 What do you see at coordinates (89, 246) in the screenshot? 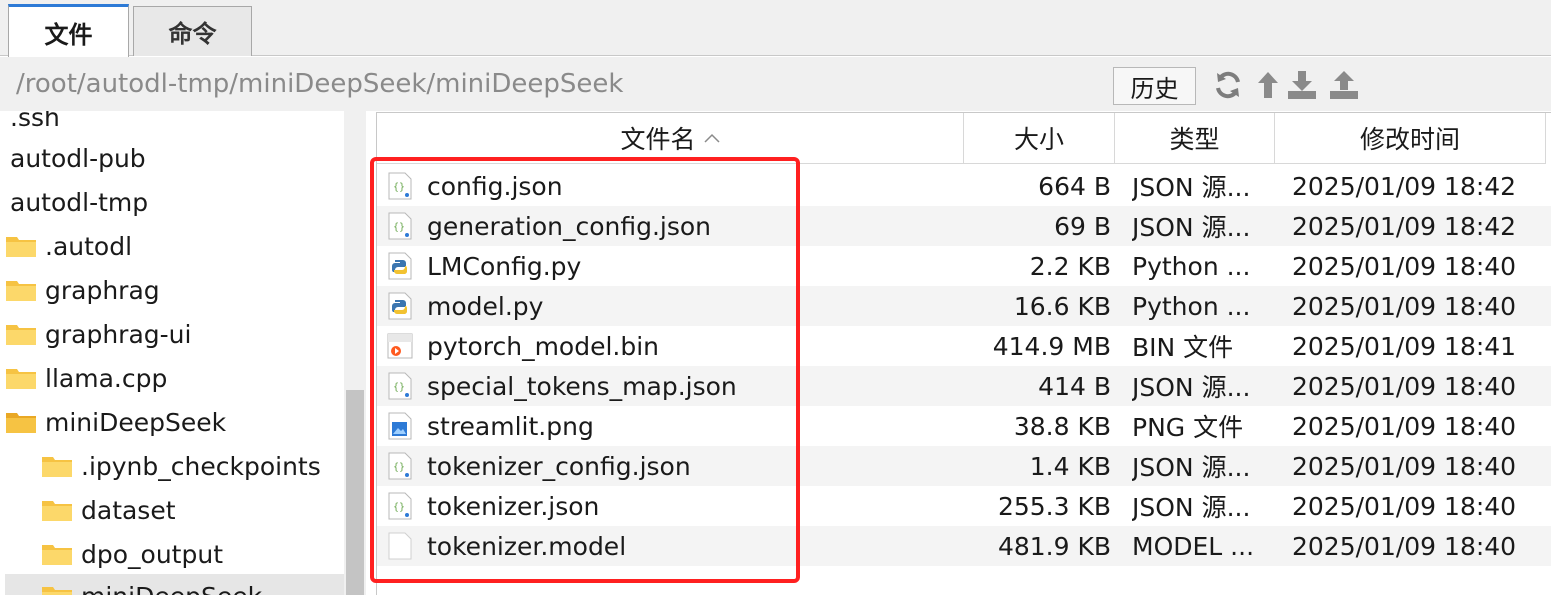
I see `tree-item-label: .autodl` at bounding box center [89, 246].